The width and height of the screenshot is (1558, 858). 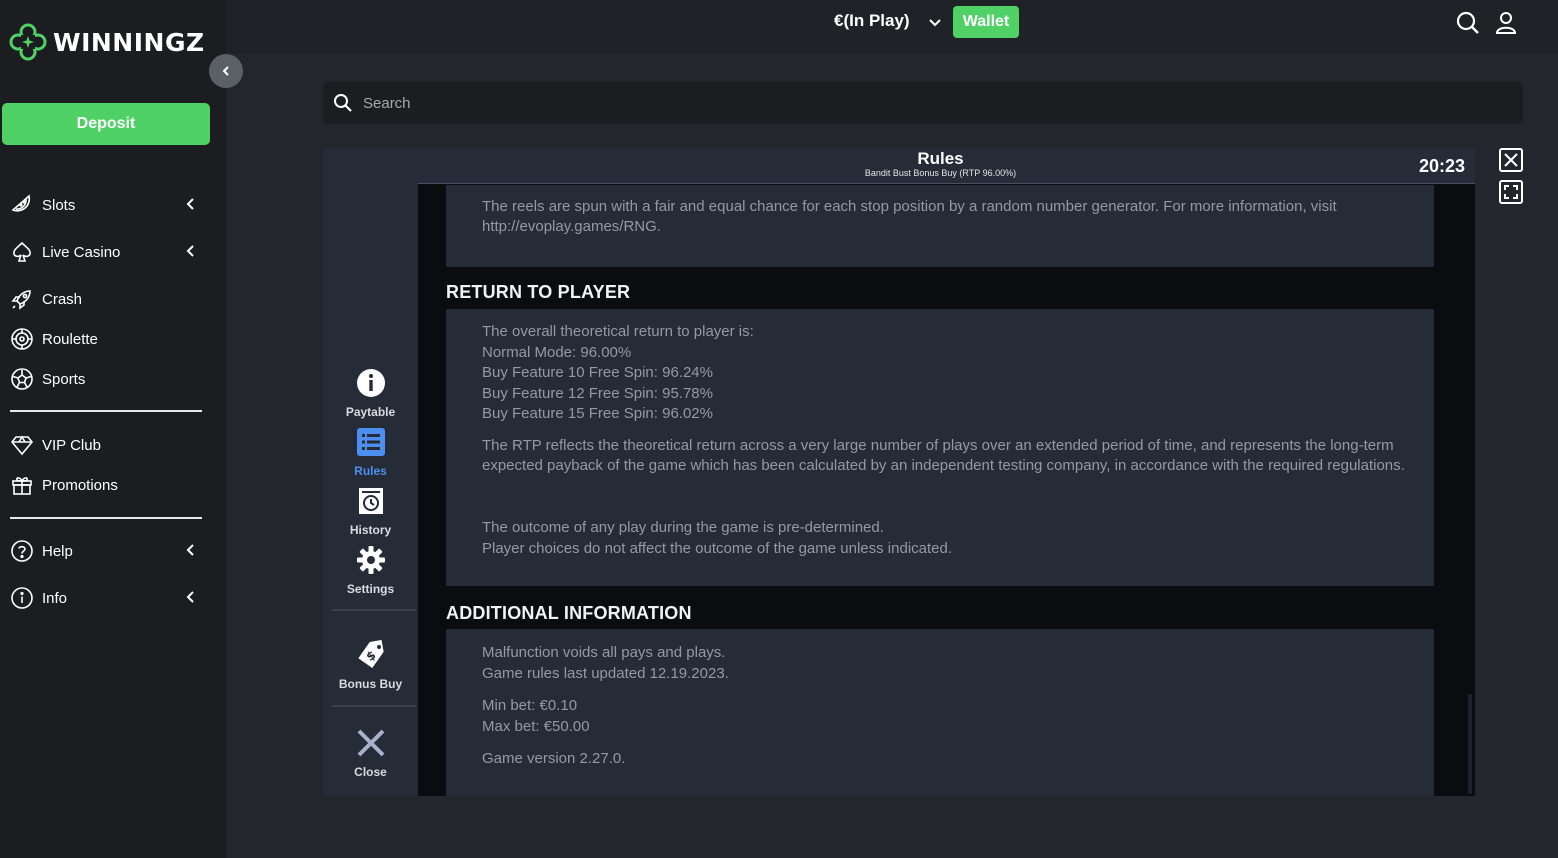 I want to click on price-tag-icon: $, so click(x=370, y=653).